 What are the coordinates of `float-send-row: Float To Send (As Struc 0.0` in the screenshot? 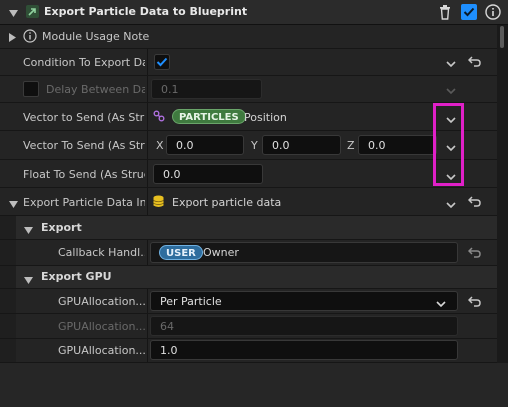 It's located at (248, 174).